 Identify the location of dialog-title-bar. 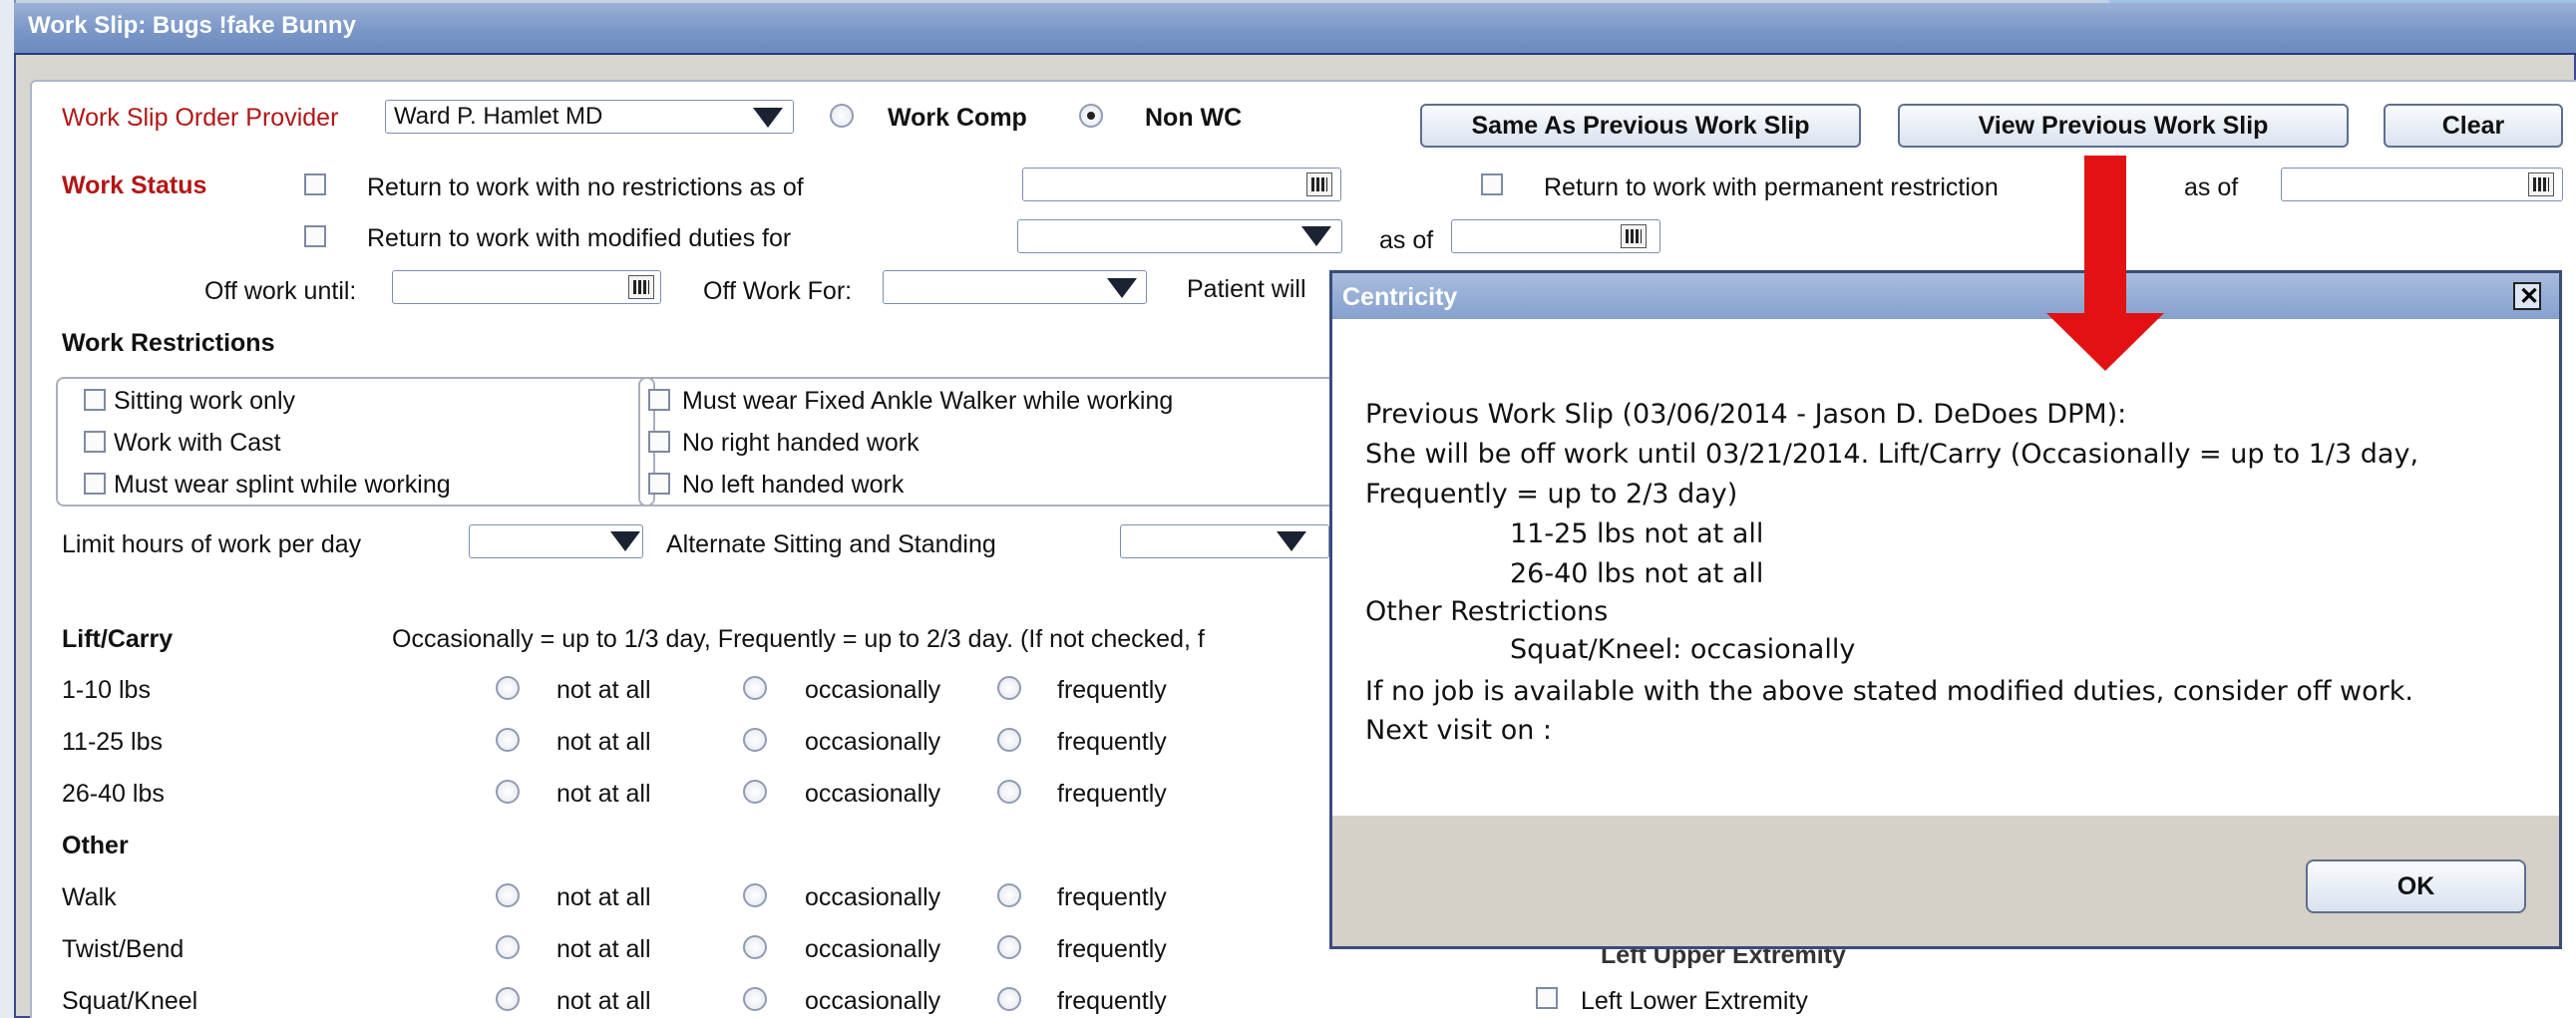
(1945, 296).